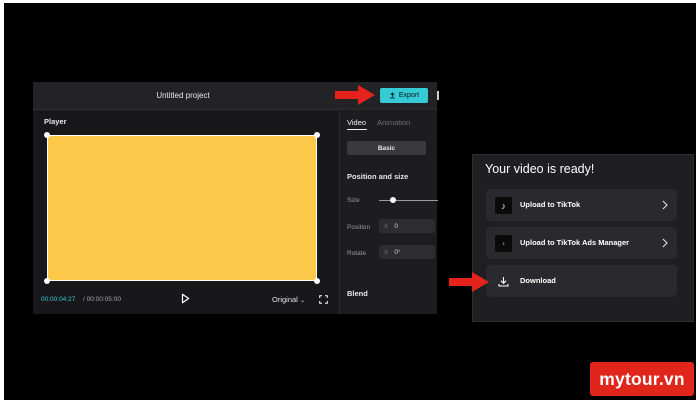  I want to click on project-title: Untitled project, so click(183, 95).